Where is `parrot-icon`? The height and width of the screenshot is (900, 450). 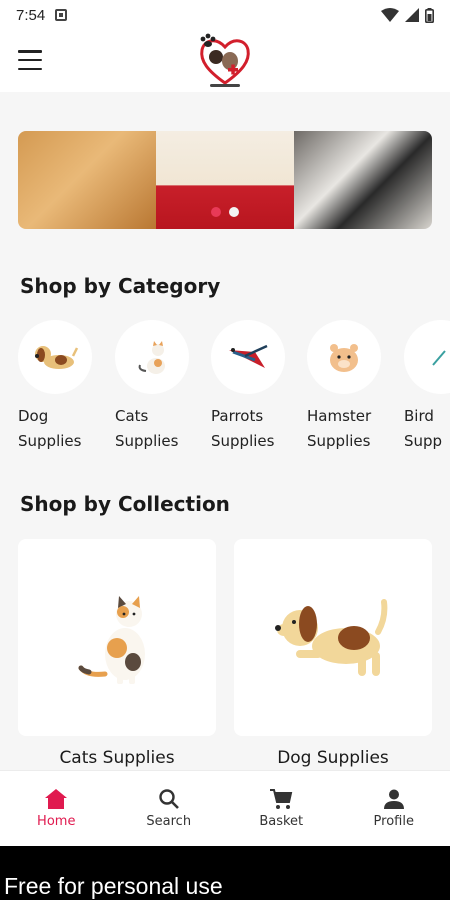
parrot-icon is located at coordinates (248, 357).